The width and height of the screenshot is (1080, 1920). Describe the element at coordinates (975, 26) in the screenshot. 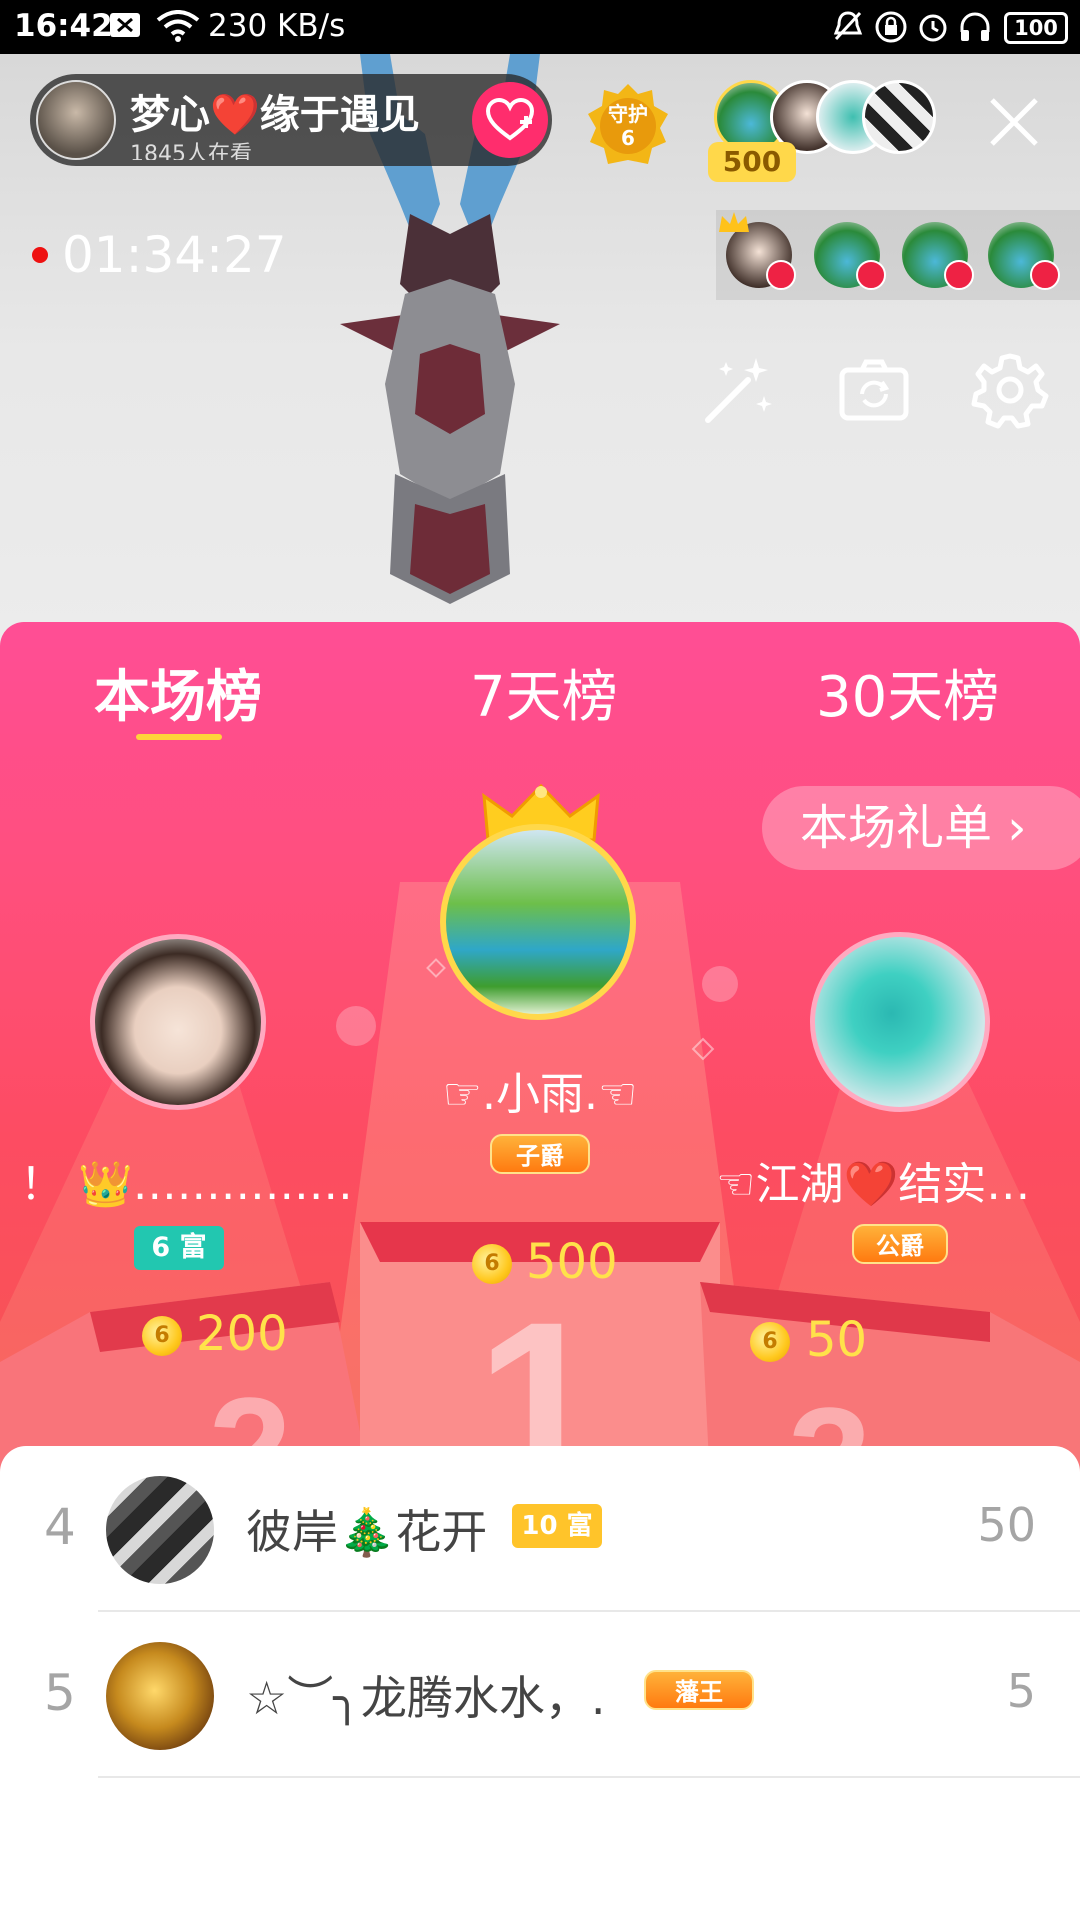

I see `headphones-icon` at that location.